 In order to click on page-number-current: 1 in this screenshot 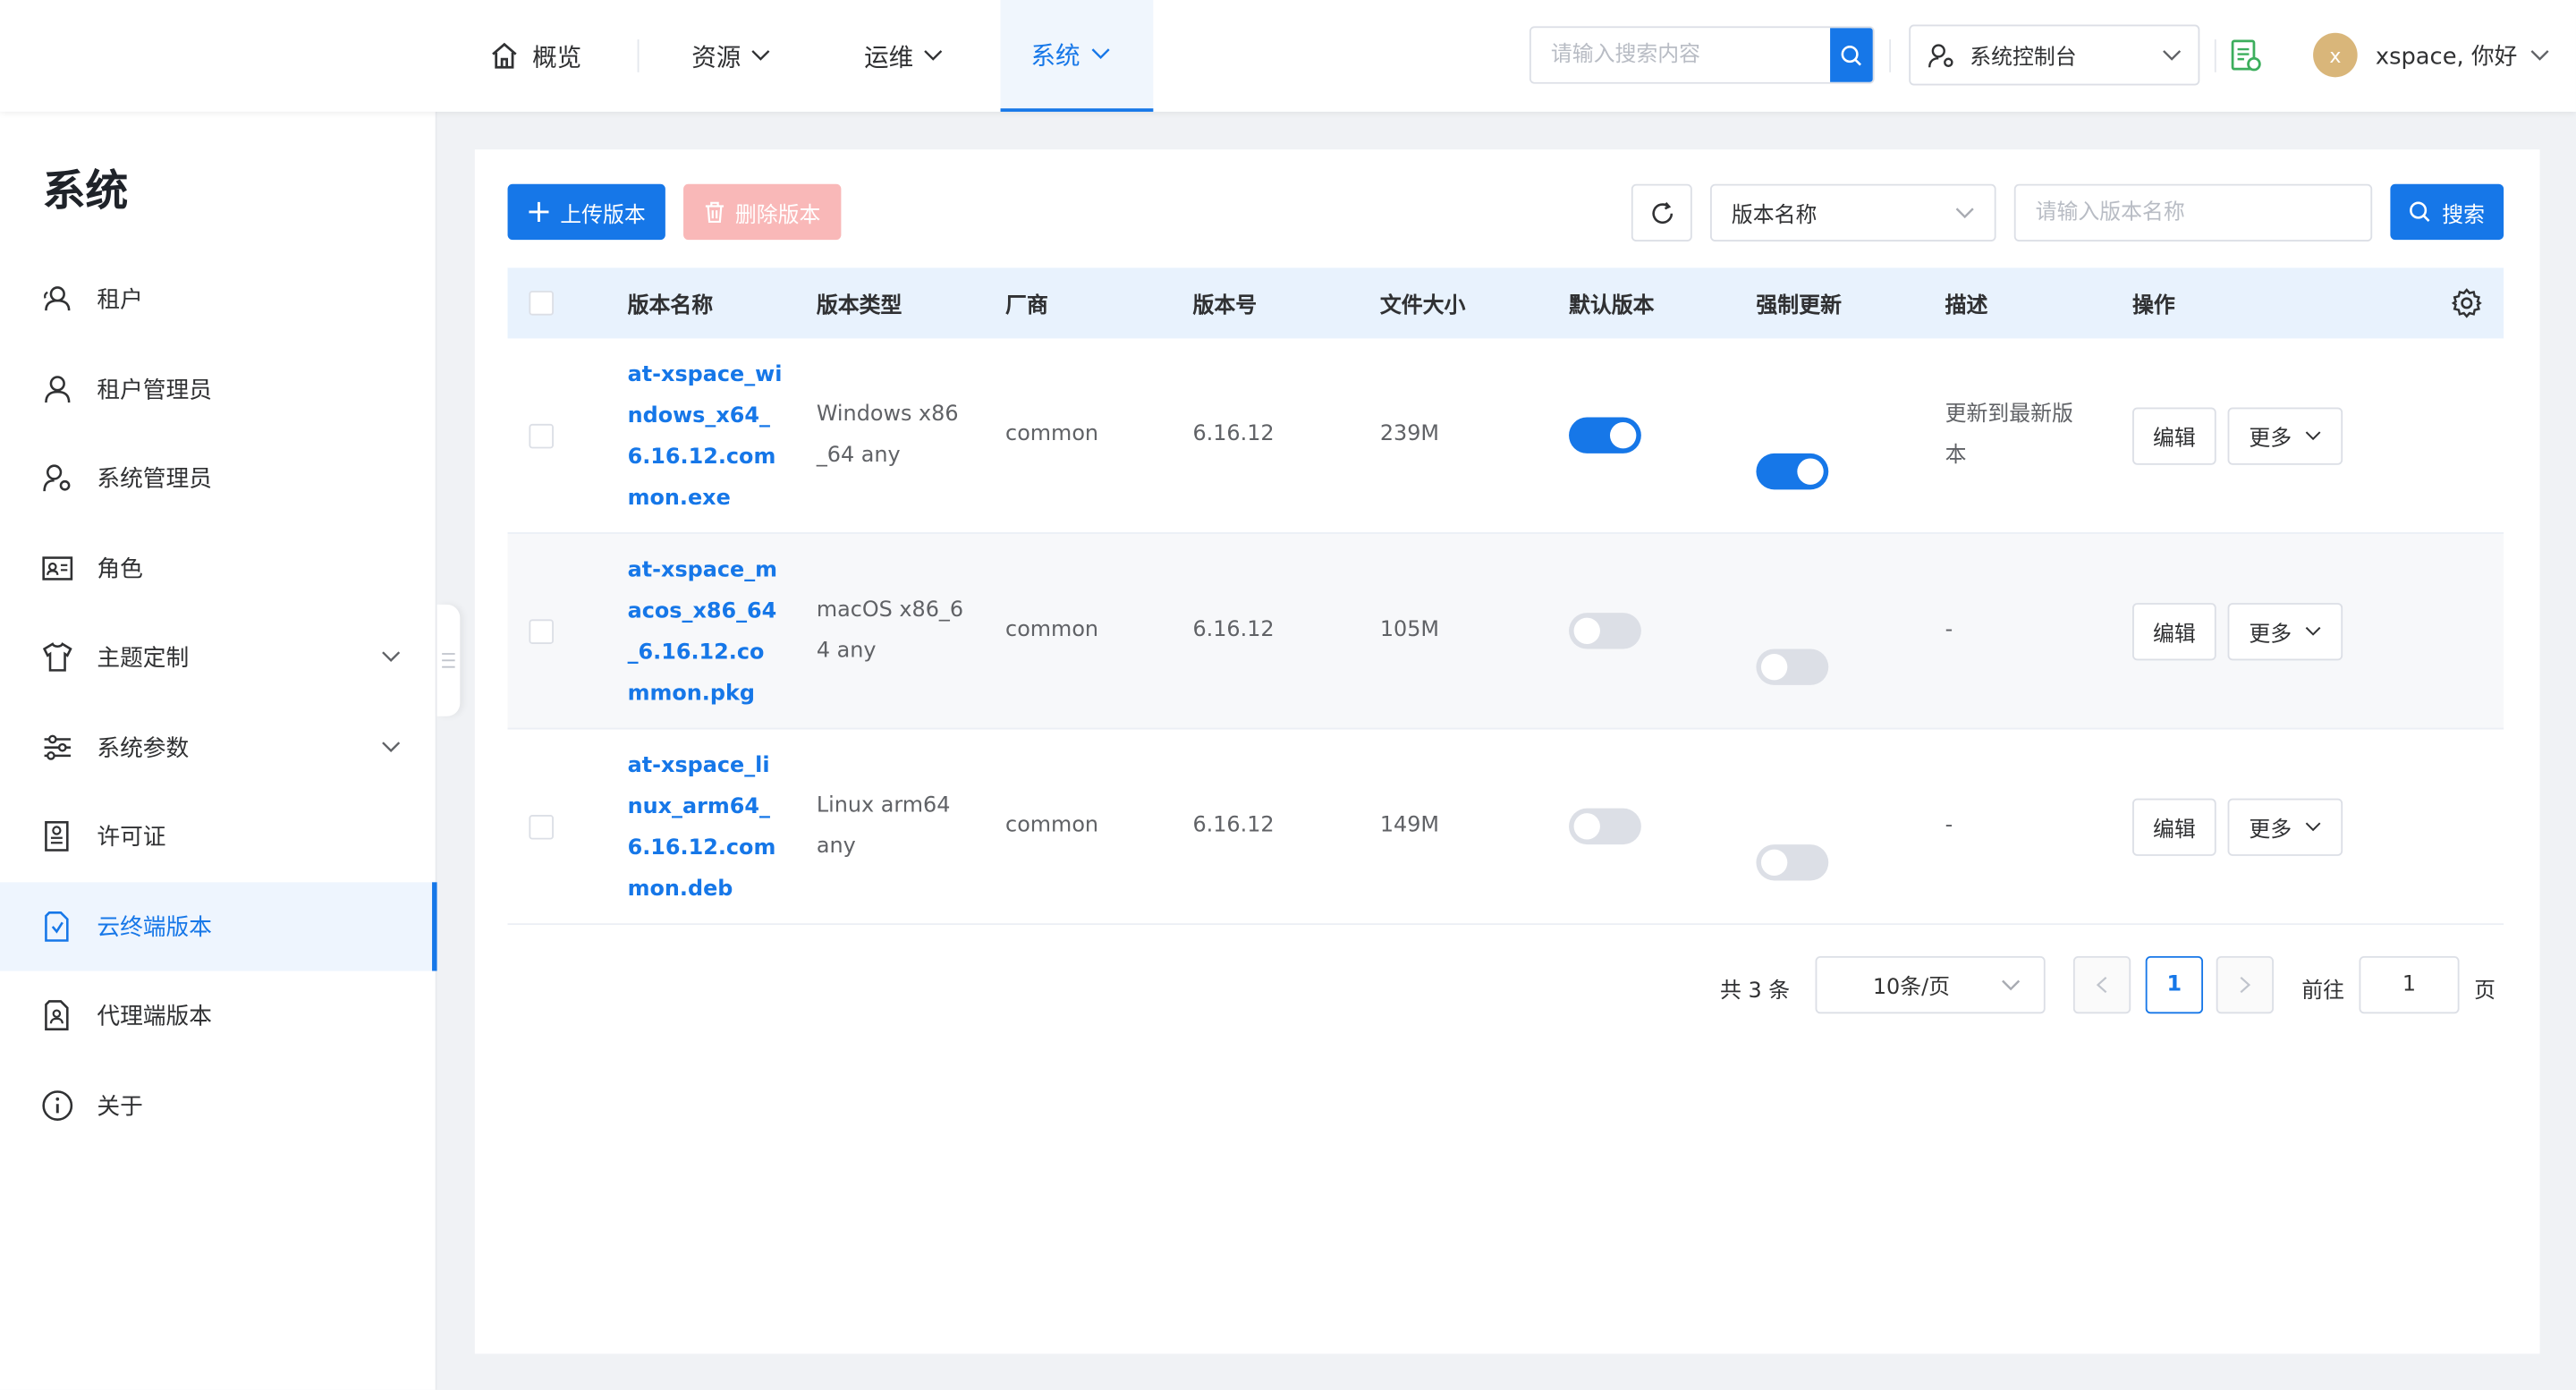, I will do `click(2174, 984)`.